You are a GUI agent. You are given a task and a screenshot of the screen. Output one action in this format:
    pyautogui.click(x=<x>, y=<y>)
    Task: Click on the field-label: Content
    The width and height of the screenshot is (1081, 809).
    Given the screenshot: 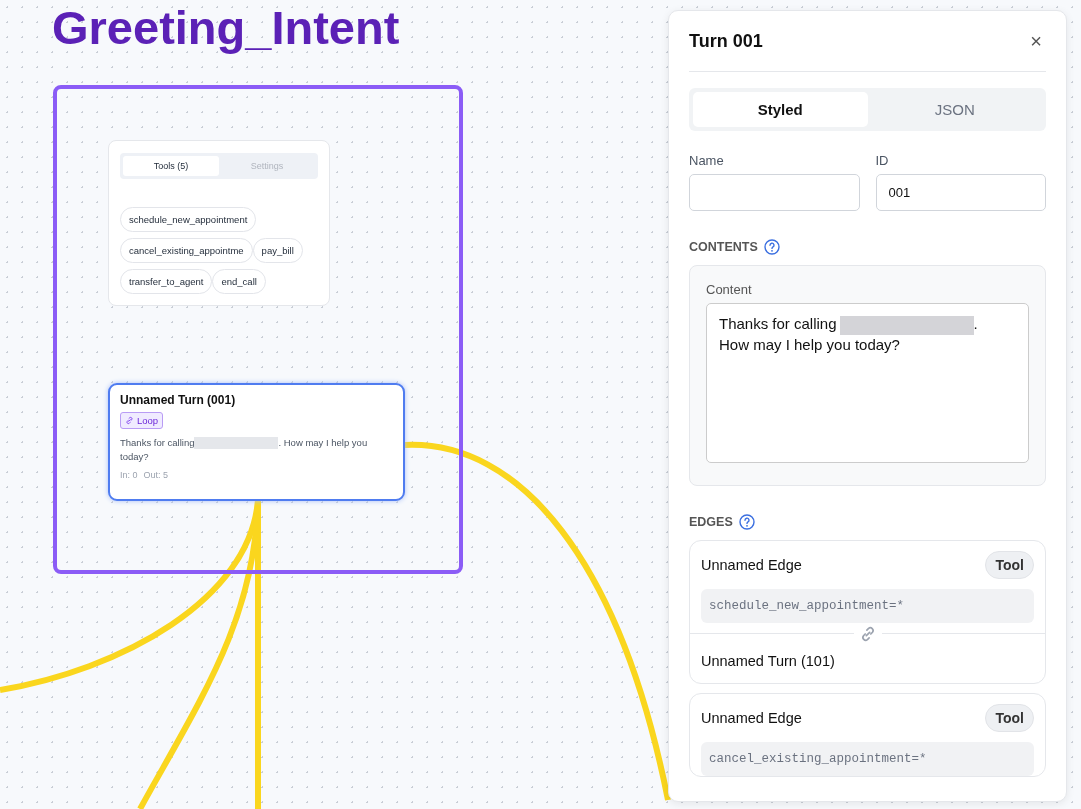 What is the action you would take?
    pyautogui.click(x=729, y=289)
    